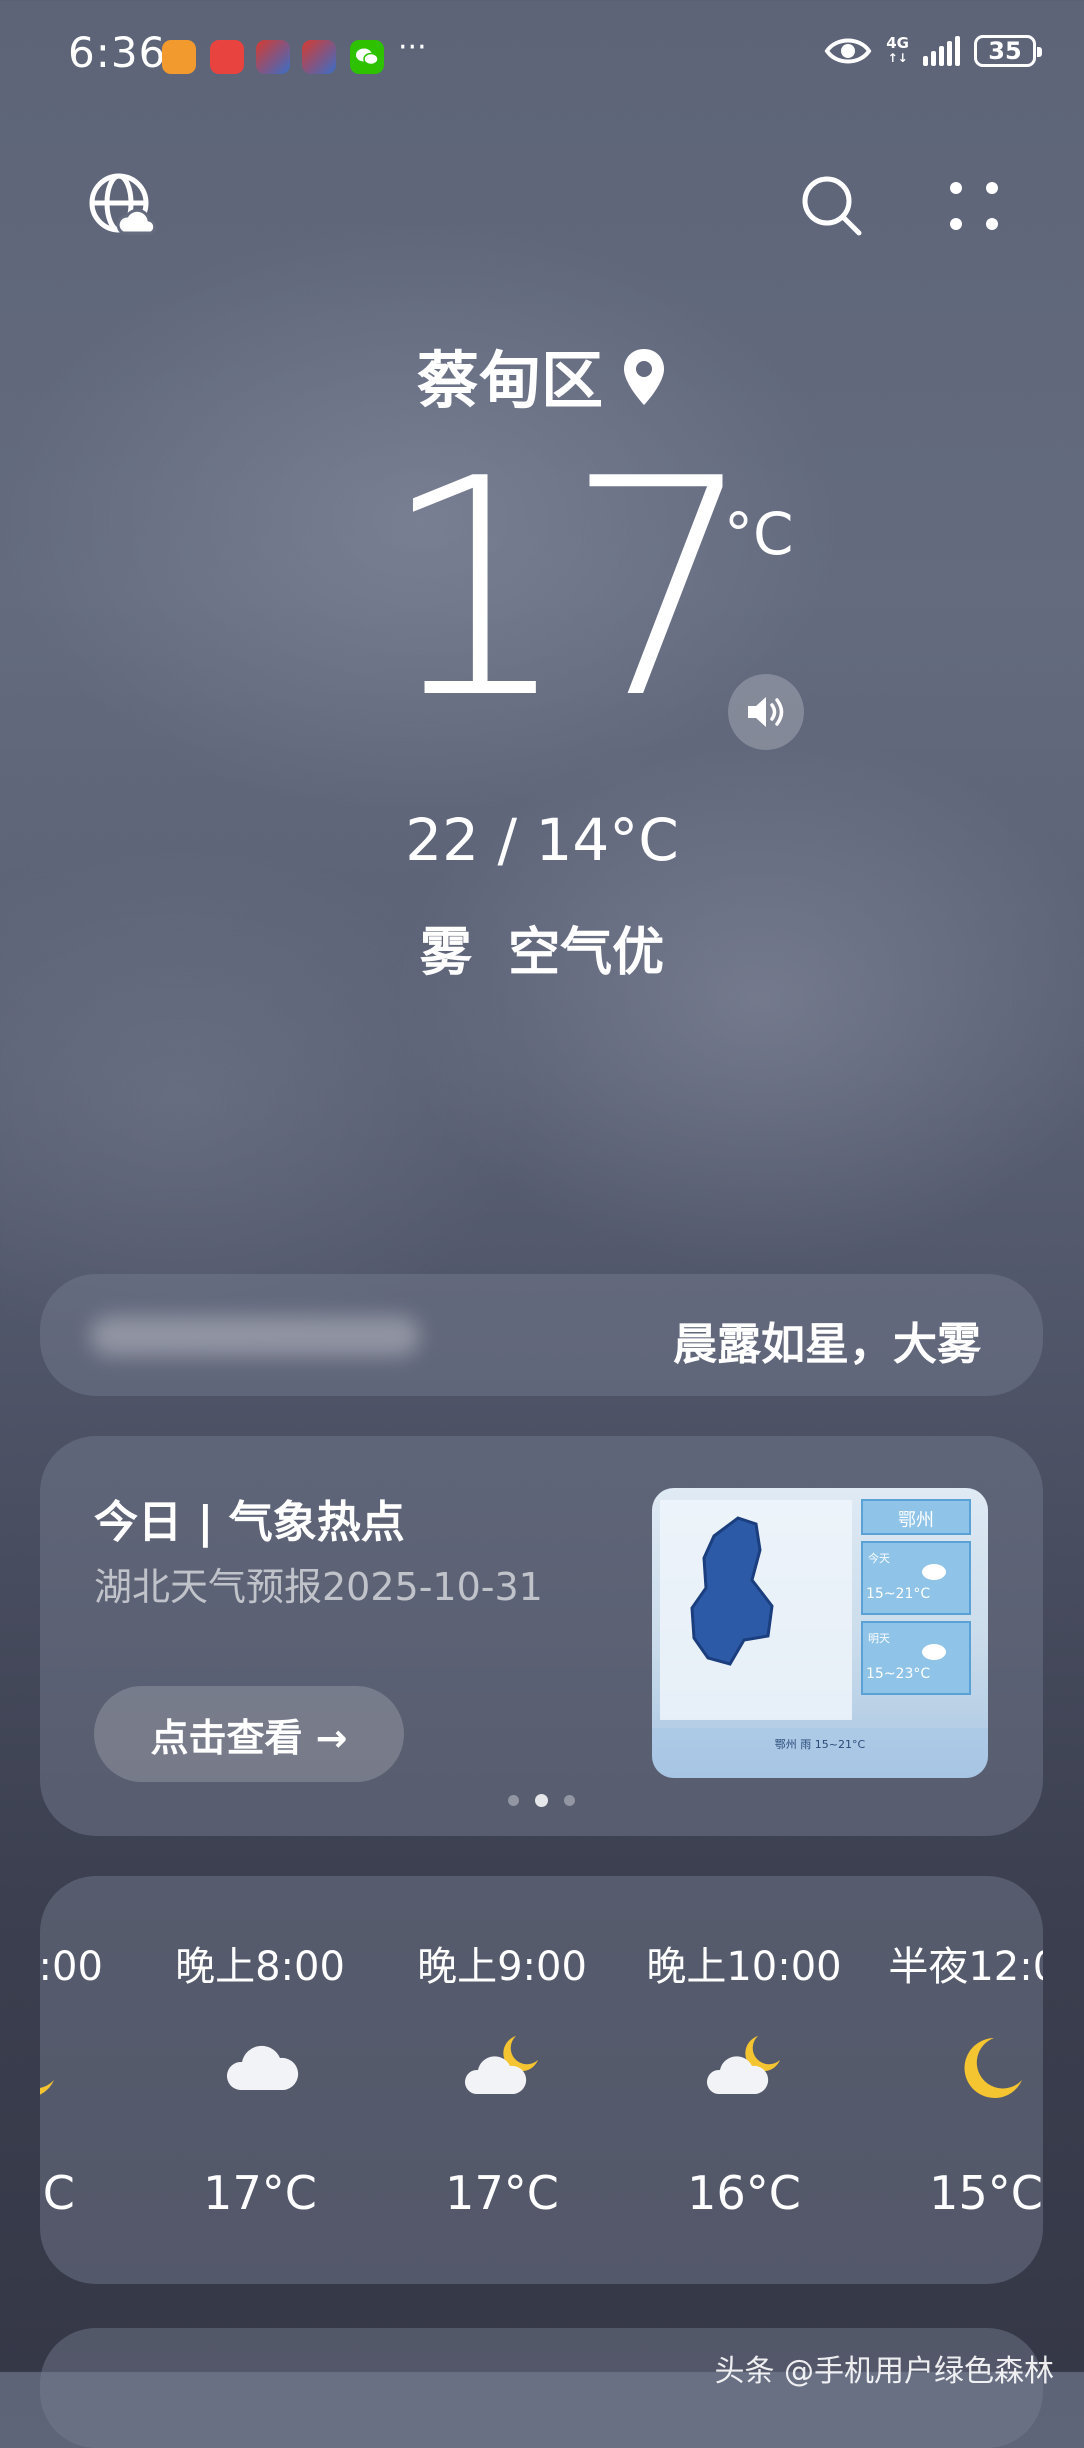 The image size is (1084, 2448). I want to click on thumb-day2-label: 明天, so click(879, 1638).